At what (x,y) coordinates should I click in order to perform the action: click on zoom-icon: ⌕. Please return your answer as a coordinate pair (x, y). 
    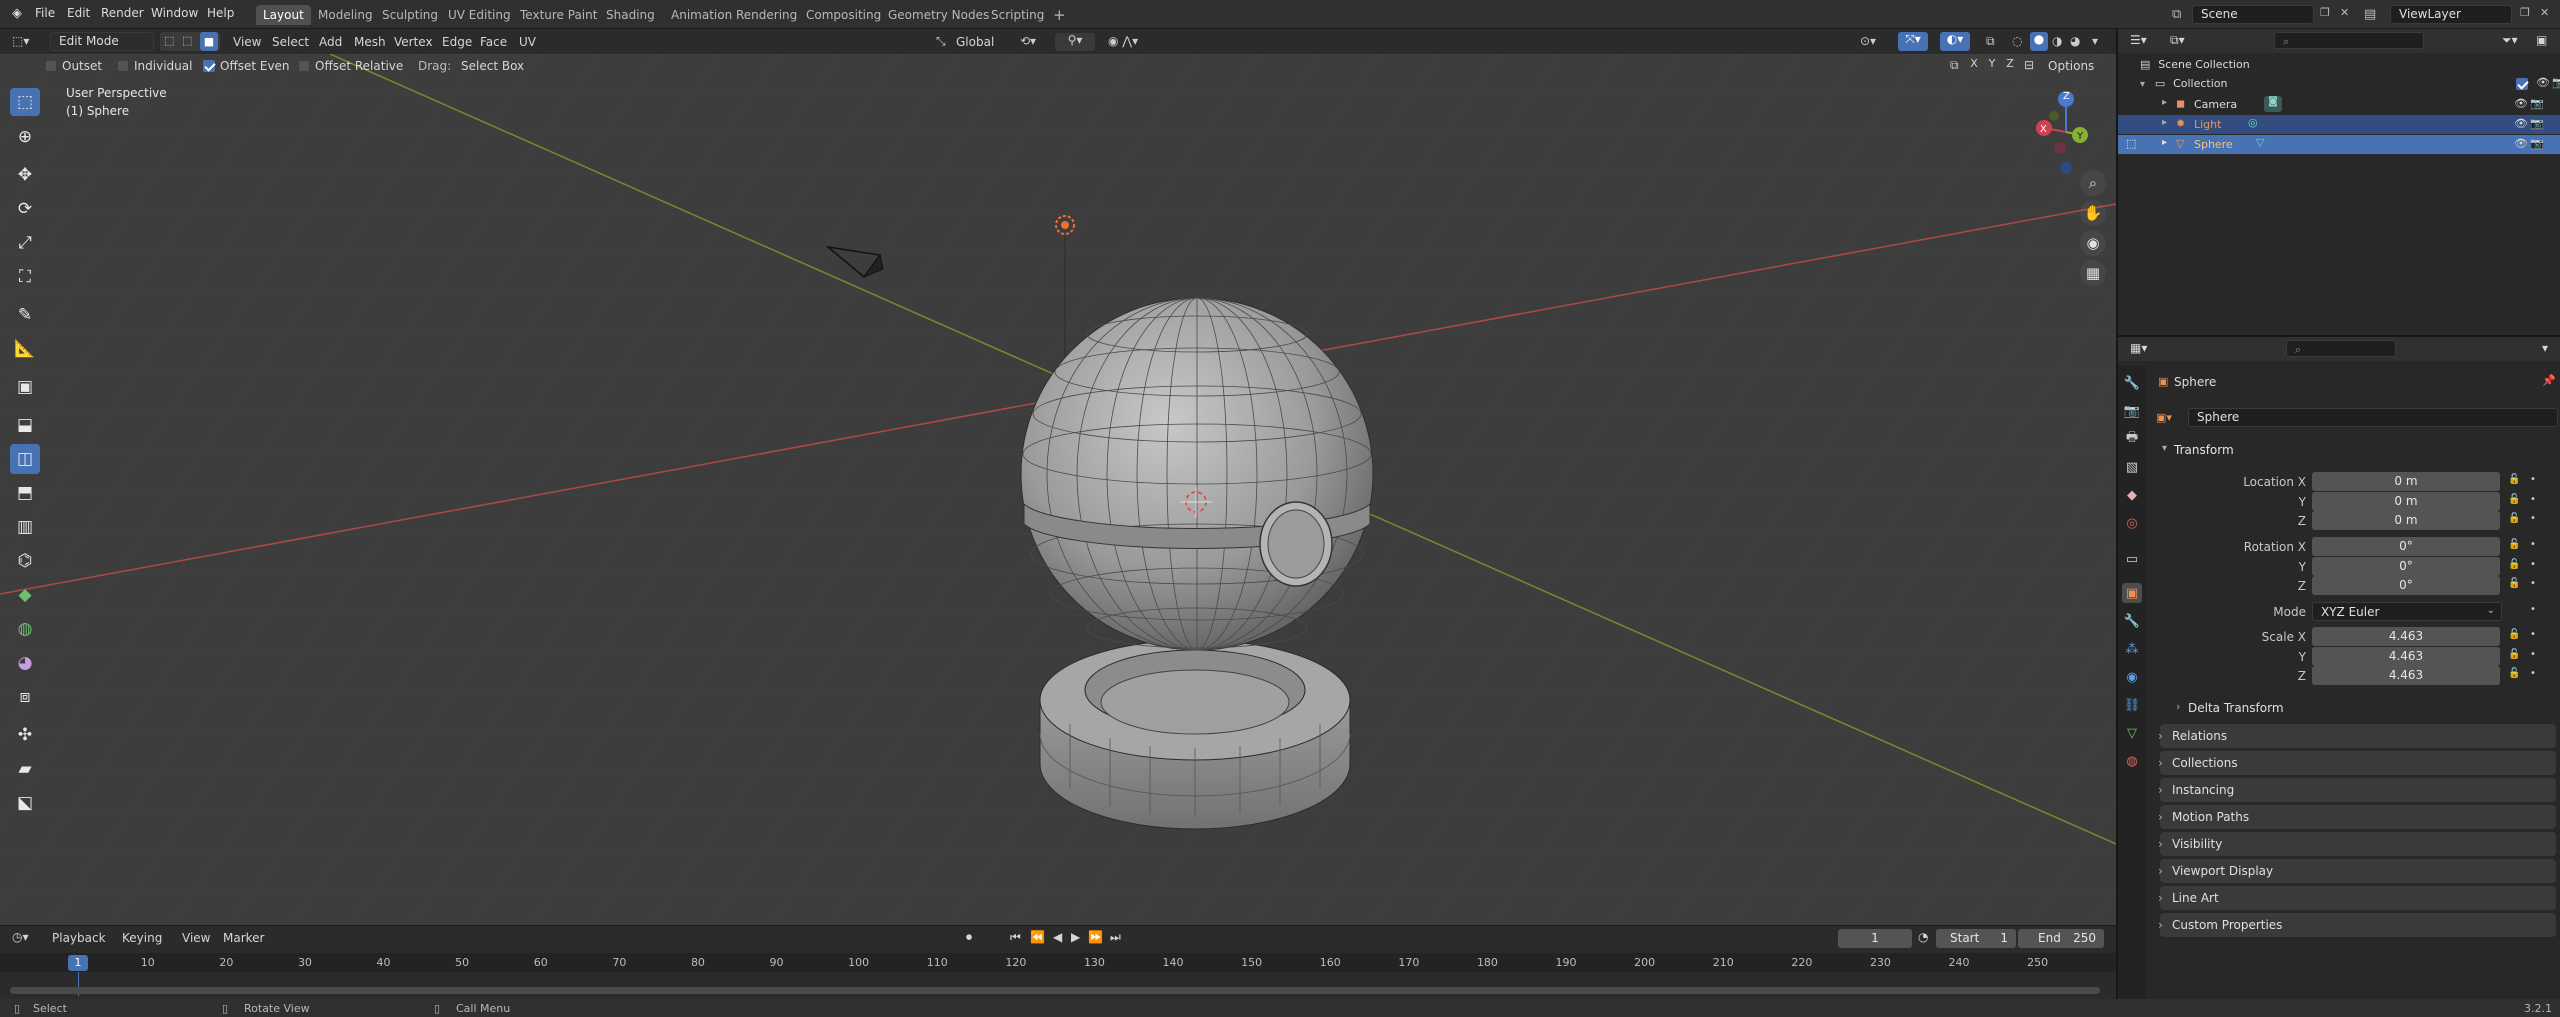
    Looking at the image, I should click on (2093, 183).